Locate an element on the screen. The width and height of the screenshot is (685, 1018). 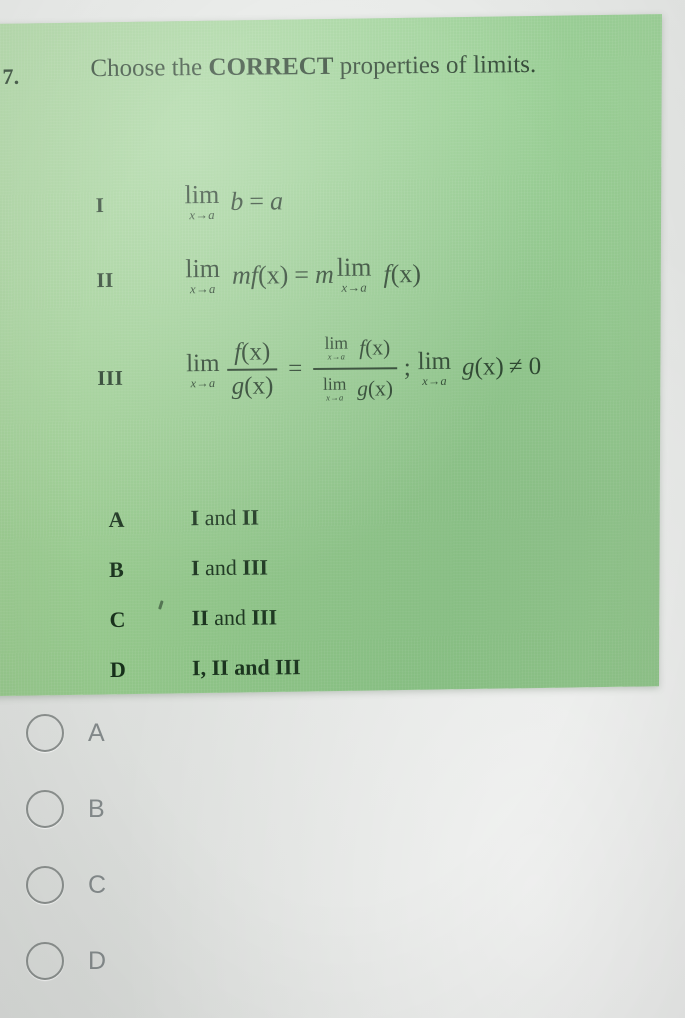
printed-option-text-d: I, II and III is located at coordinates (246, 667).